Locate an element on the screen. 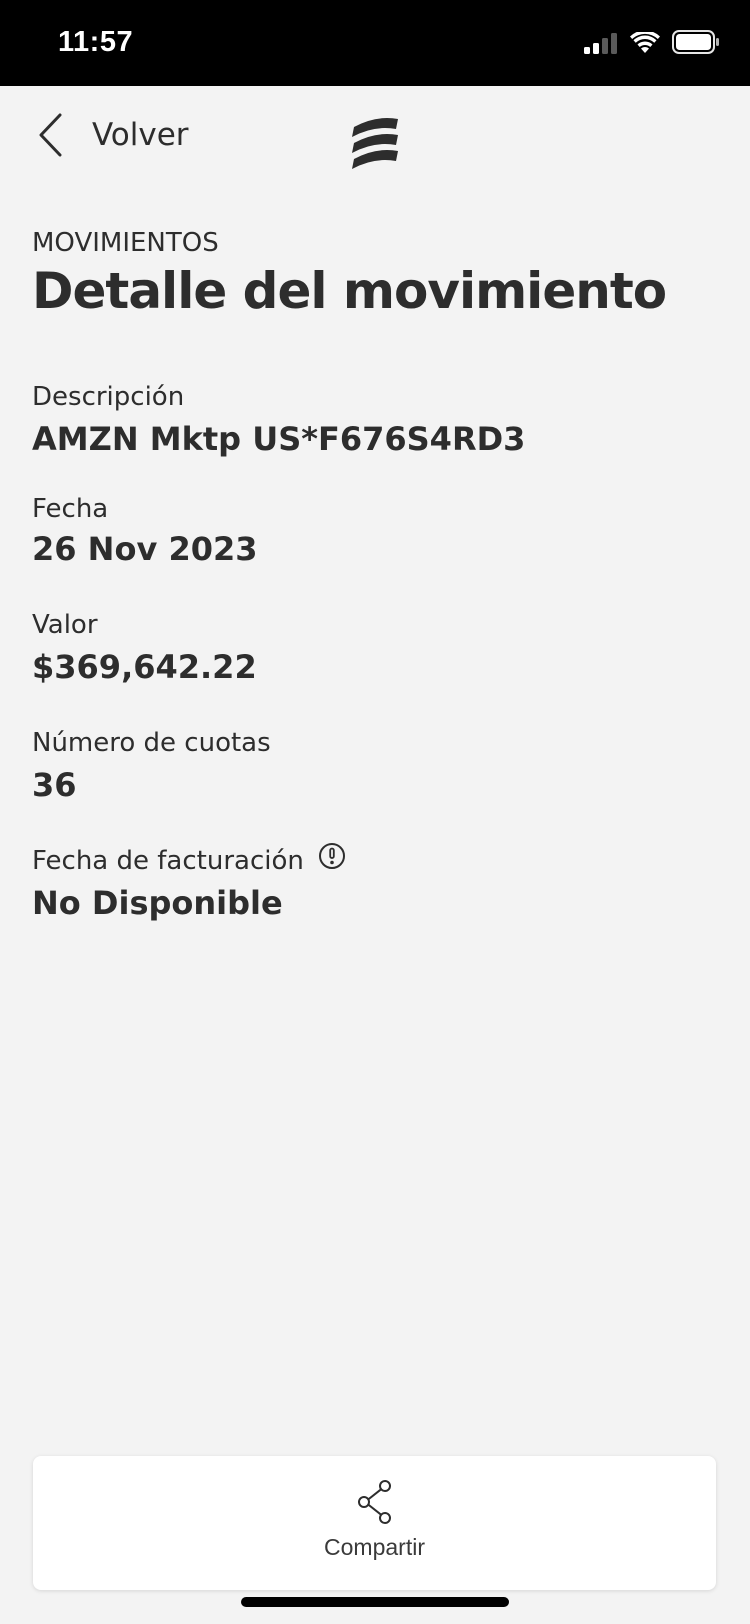 This screenshot has width=750, height=1624. billing-date-label-row: Fecha de facturación is located at coordinates (189, 859).